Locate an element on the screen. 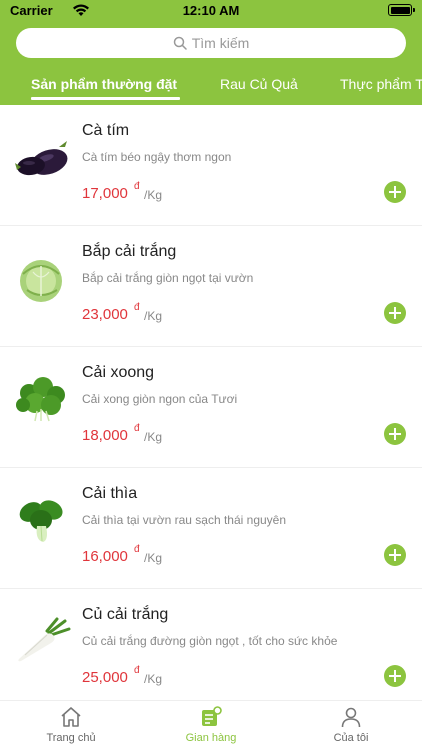 This screenshot has height=750, width=422. home-icon is located at coordinates (71, 717).